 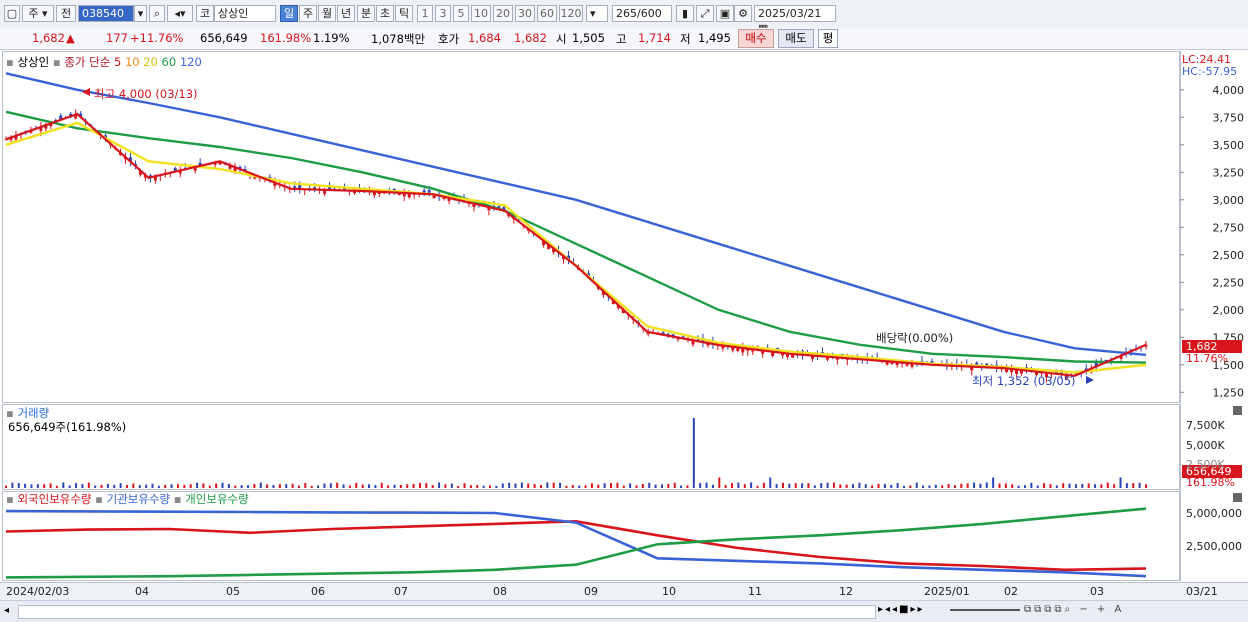 I want to click on min-price-label: 최저 1,352 (03/05), so click(x=1024, y=381).